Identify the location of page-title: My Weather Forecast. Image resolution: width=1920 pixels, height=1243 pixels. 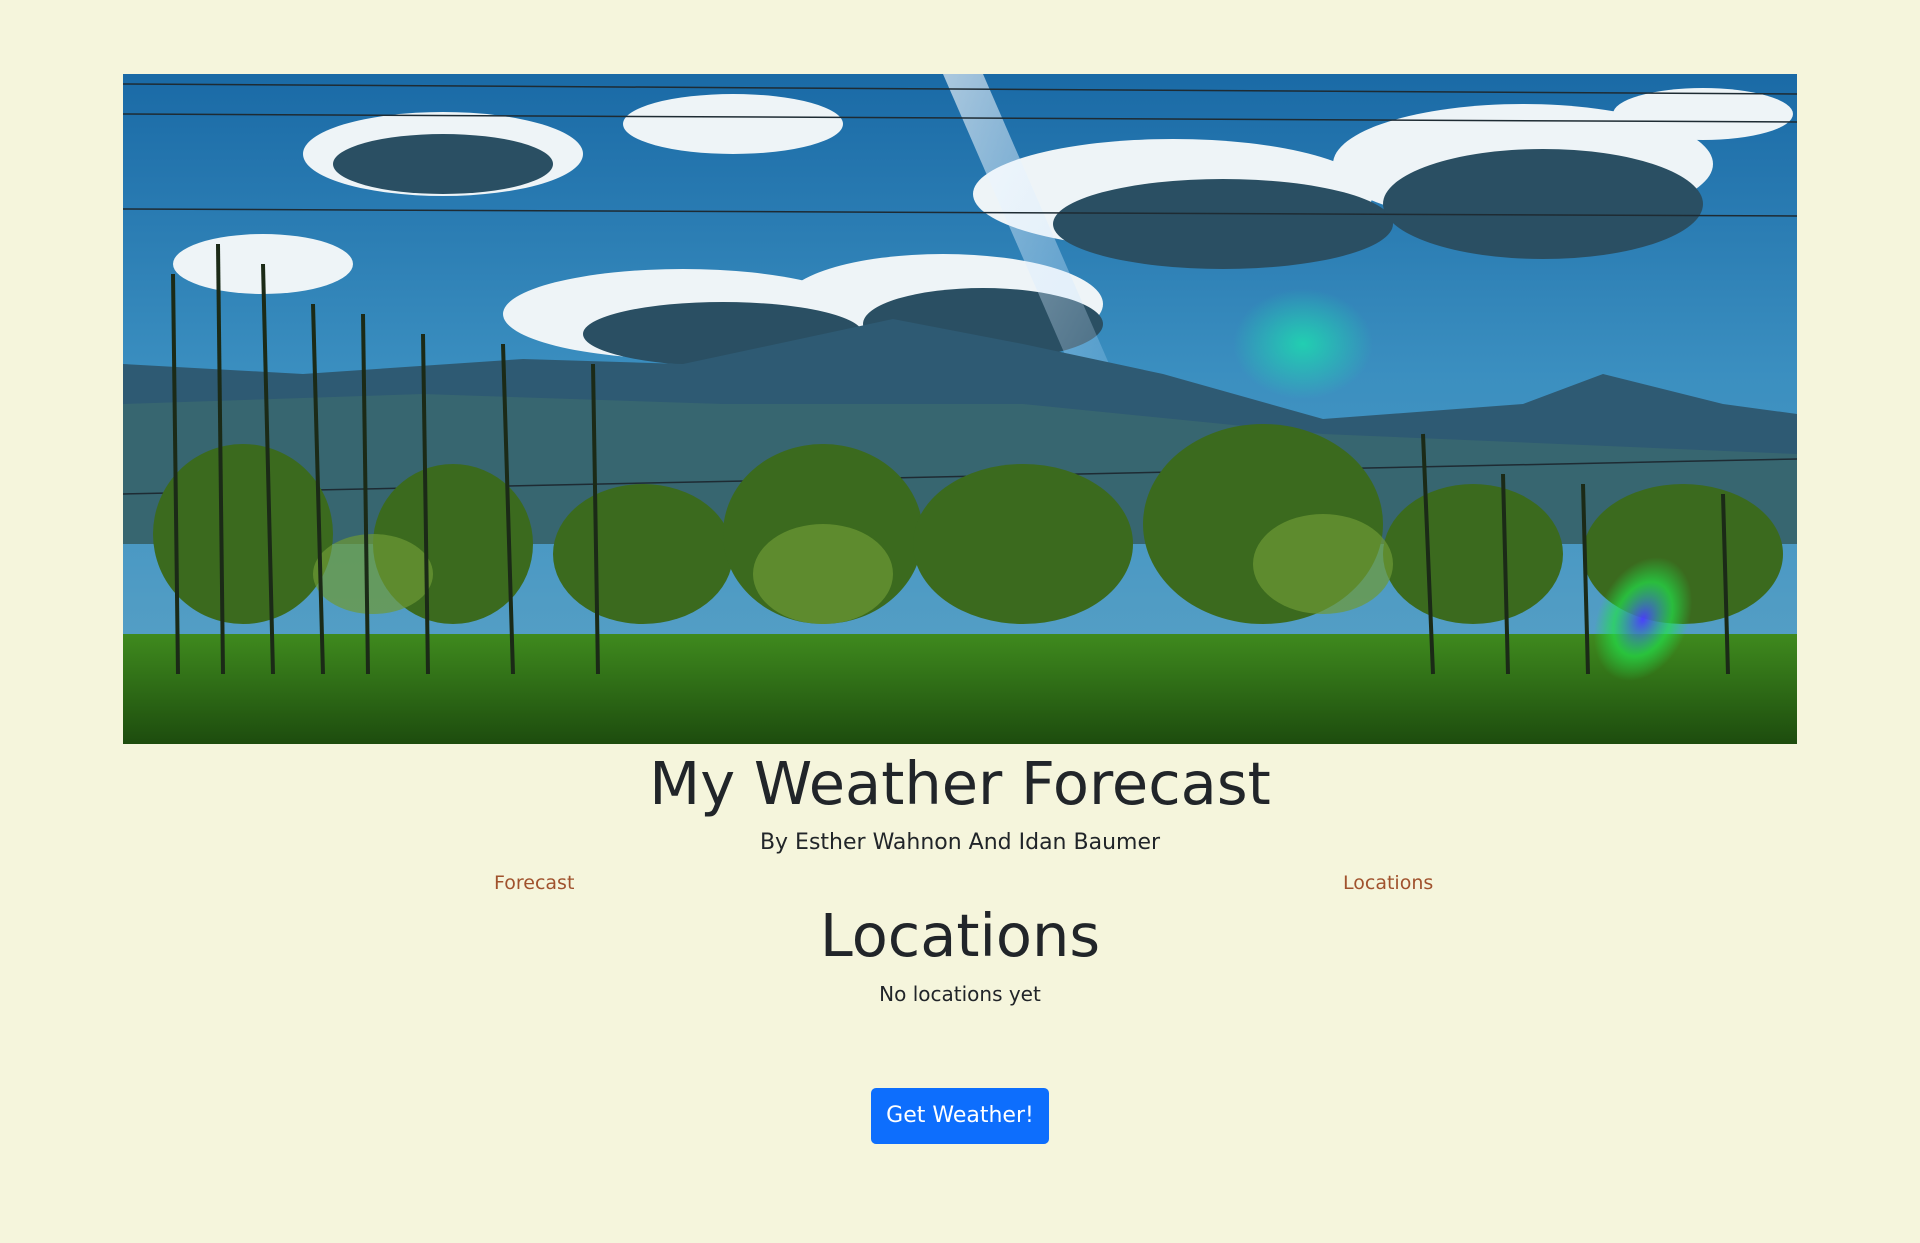
(960, 783).